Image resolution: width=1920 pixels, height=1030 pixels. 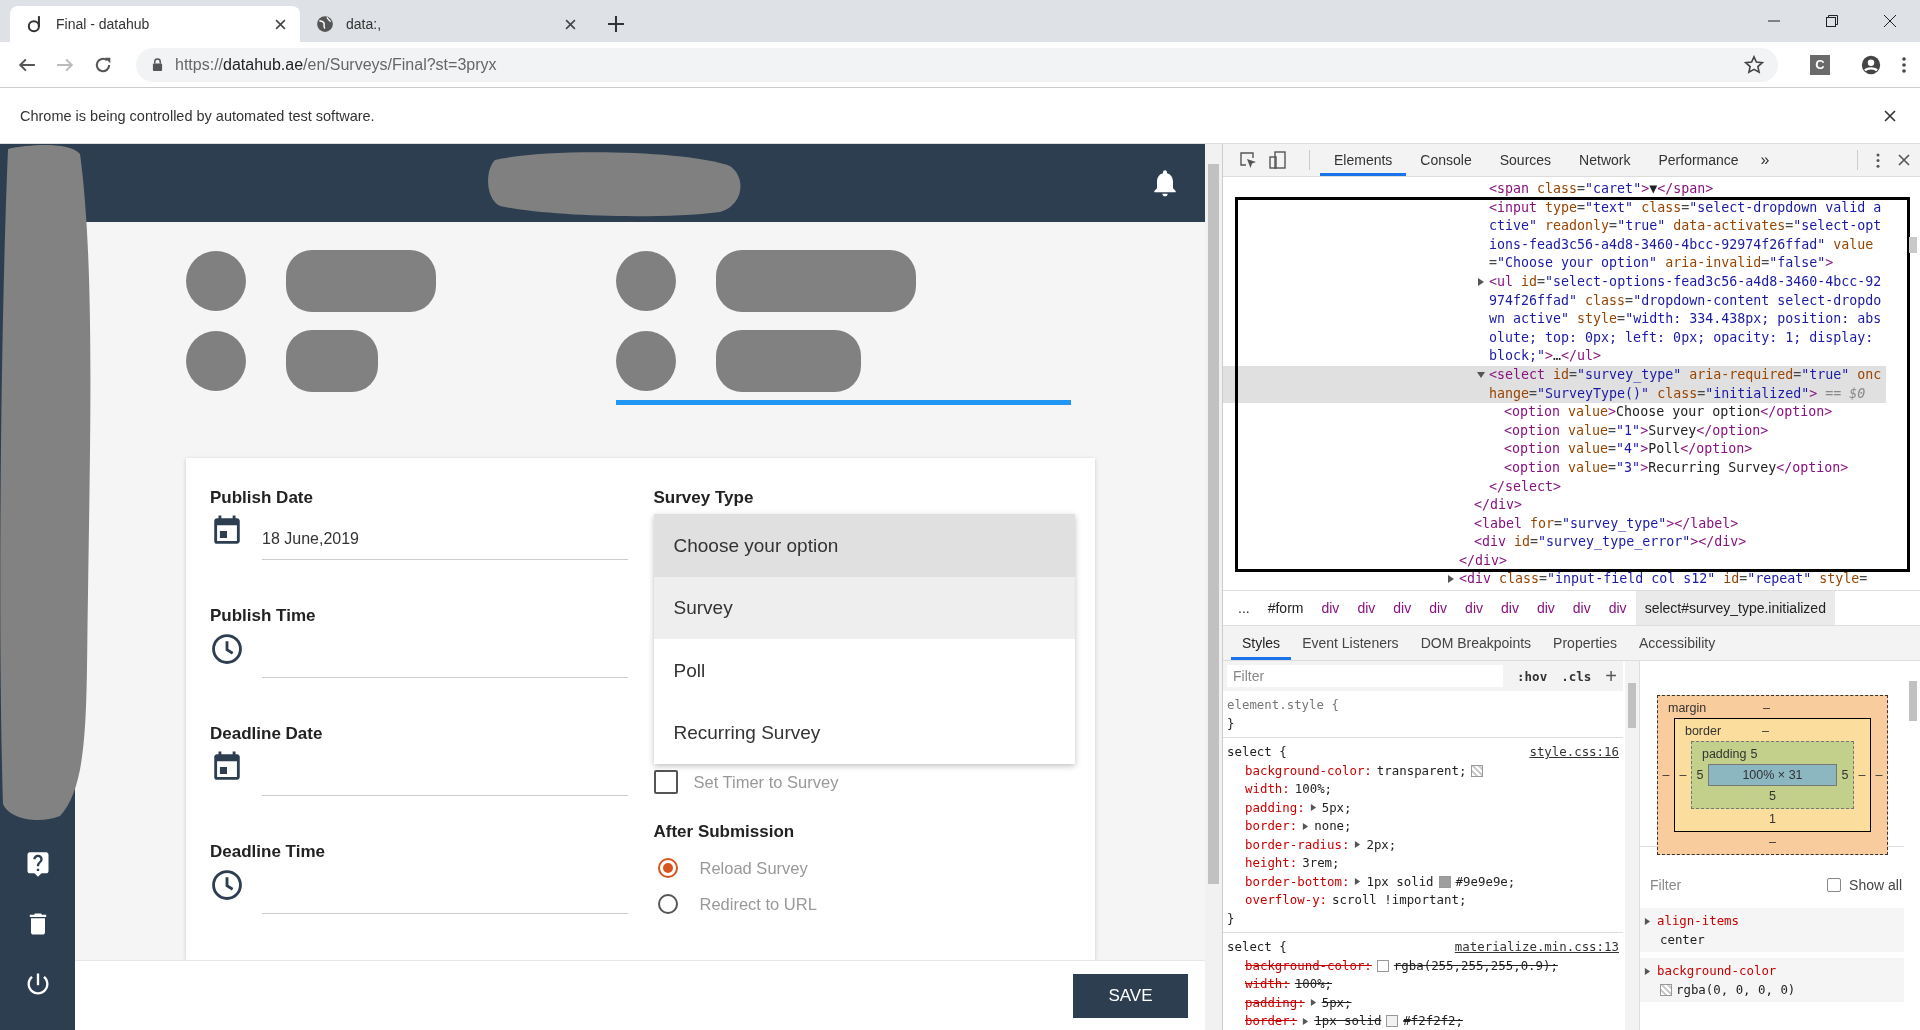 I want to click on html-code-line: <div id="survey_type_error"></div>, so click(x=1611, y=542).